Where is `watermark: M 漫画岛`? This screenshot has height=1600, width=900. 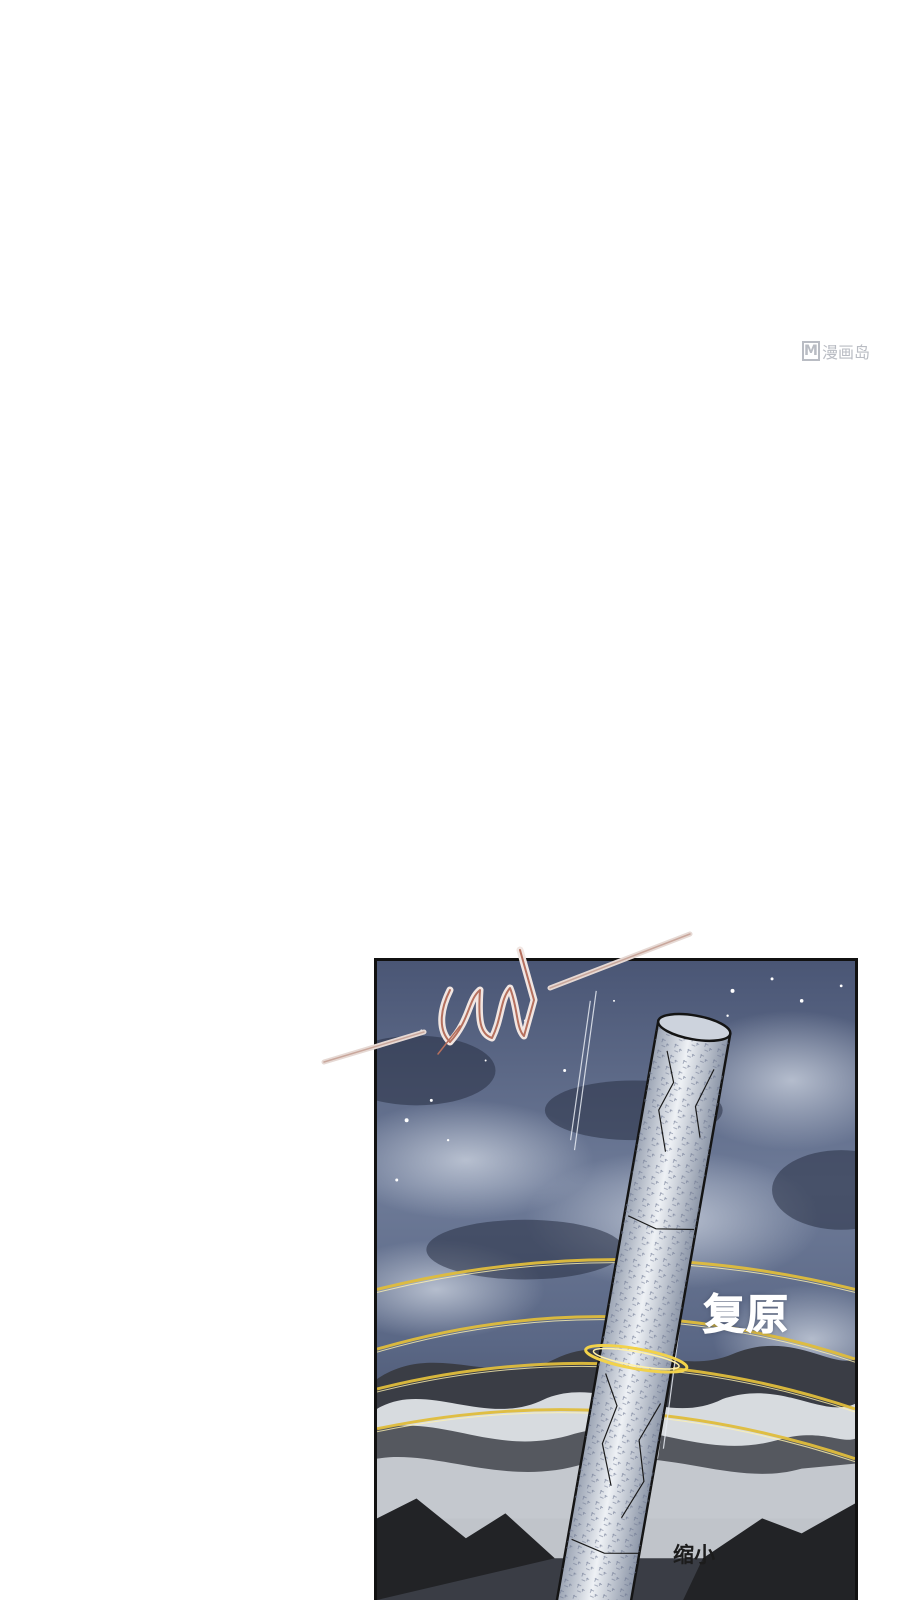
watermark: M 漫画岛 is located at coordinates (836, 351).